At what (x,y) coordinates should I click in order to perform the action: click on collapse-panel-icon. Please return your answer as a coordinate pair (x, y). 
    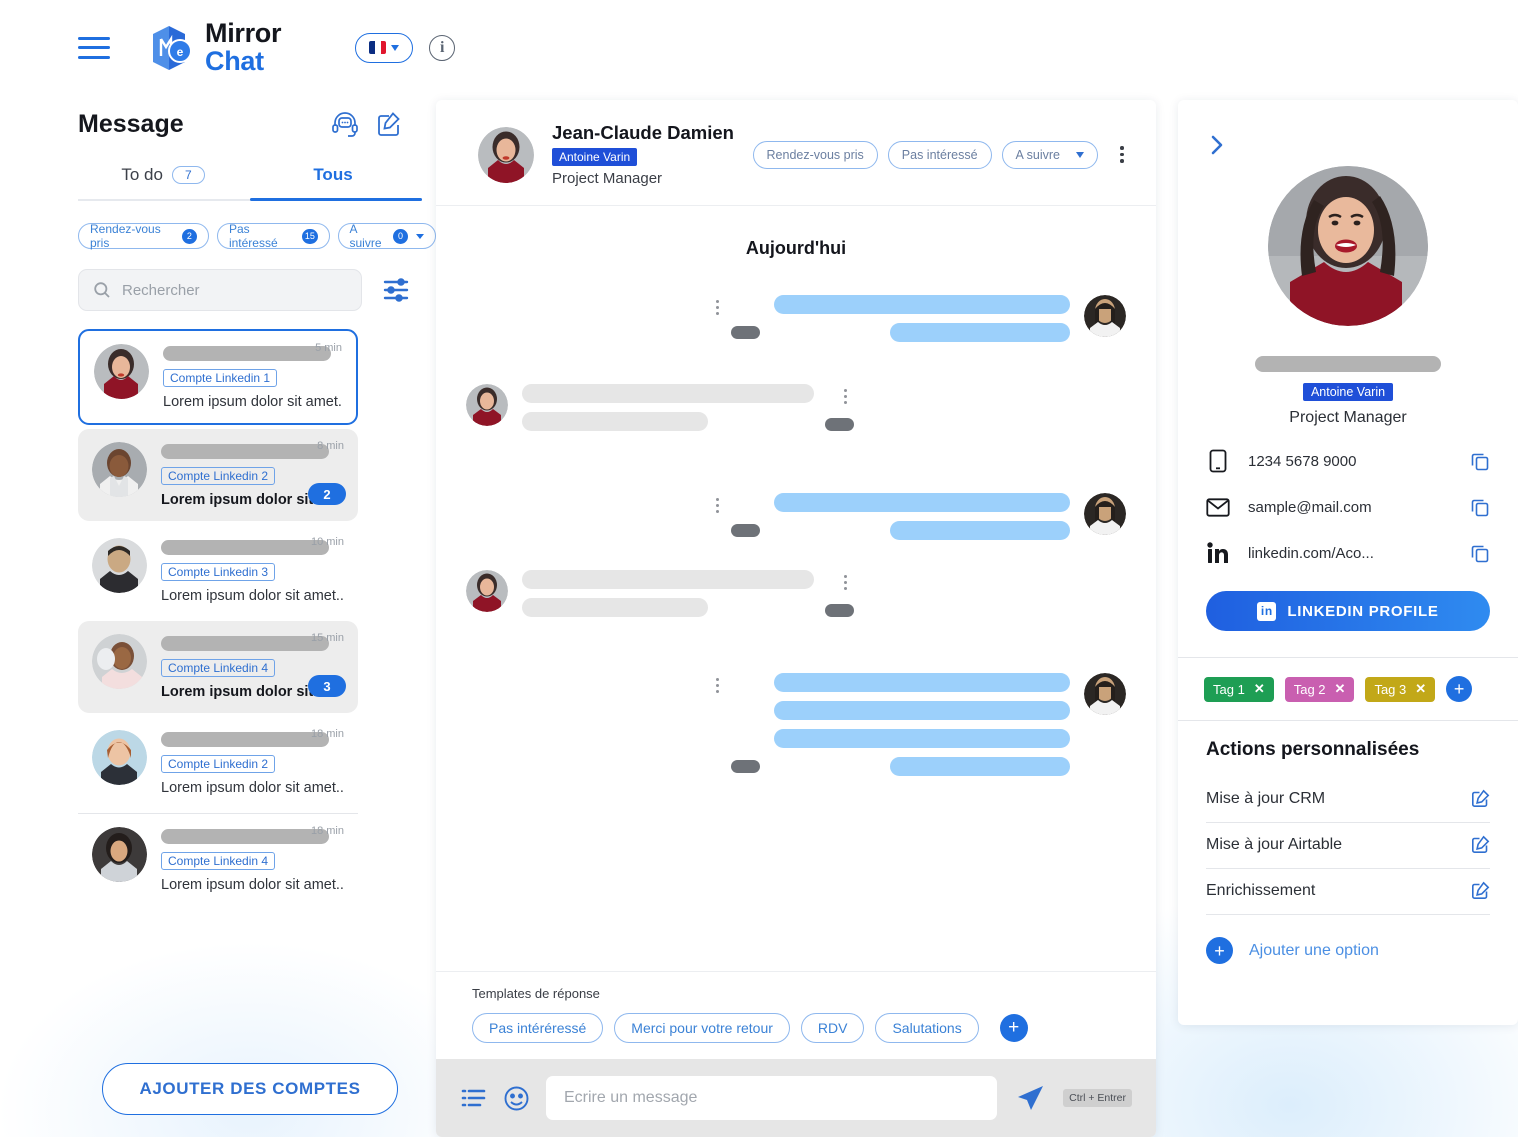
    Looking at the image, I should click on (1217, 145).